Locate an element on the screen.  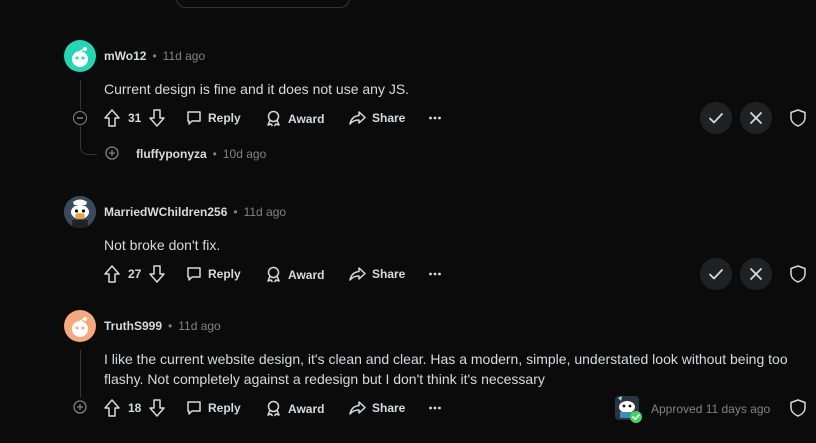
comment-body: Not broke don't fix. is located at coordinates (162, 245).